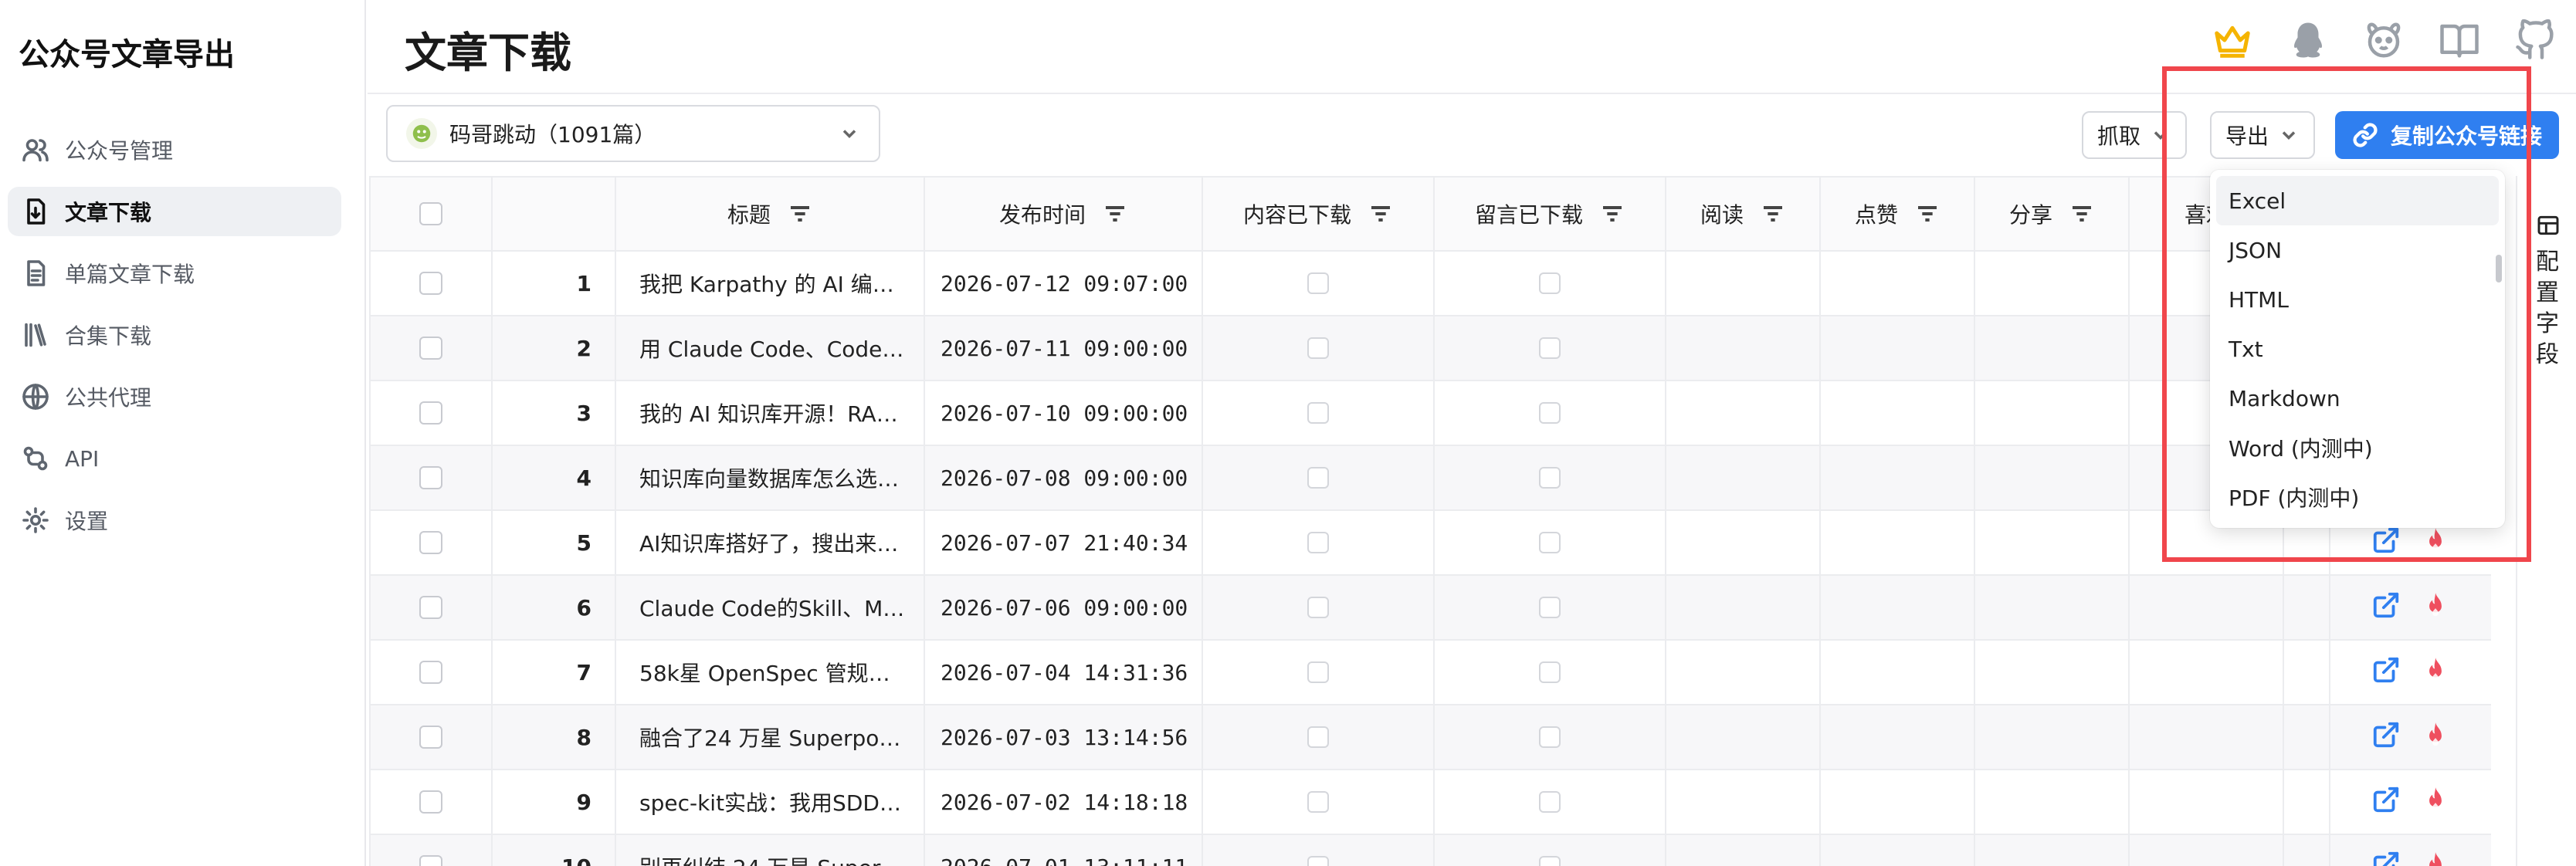  Describe the element at coordinates (2357, 497) in the screenshot. I see `export-option-pdf: PDF (内测中)` at that location.